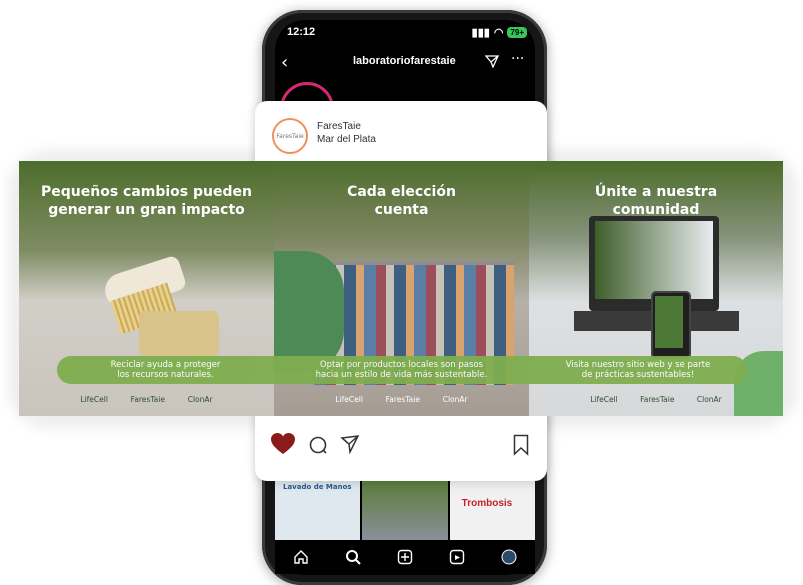 Image resolution: width=803 pixels, height=585 pixels. What do you see at coordinates (317, 487) in the screenshot?
I see `grid-thumb-label: Lavado de Manos` at bounding box center [317, 487].